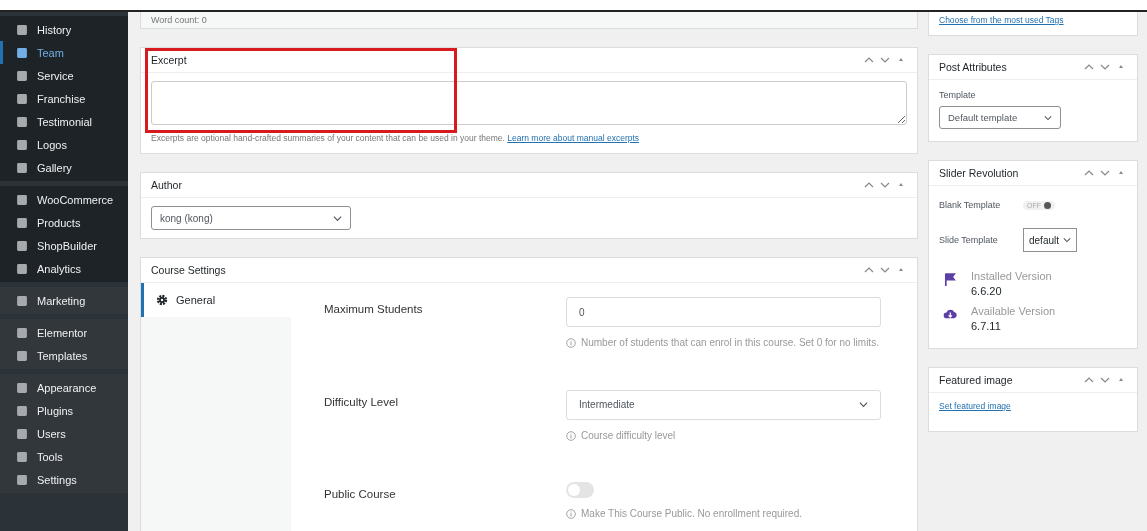 This screenshot has height=531, width=1147. I want to click on gear-icon, so click(162, 300).